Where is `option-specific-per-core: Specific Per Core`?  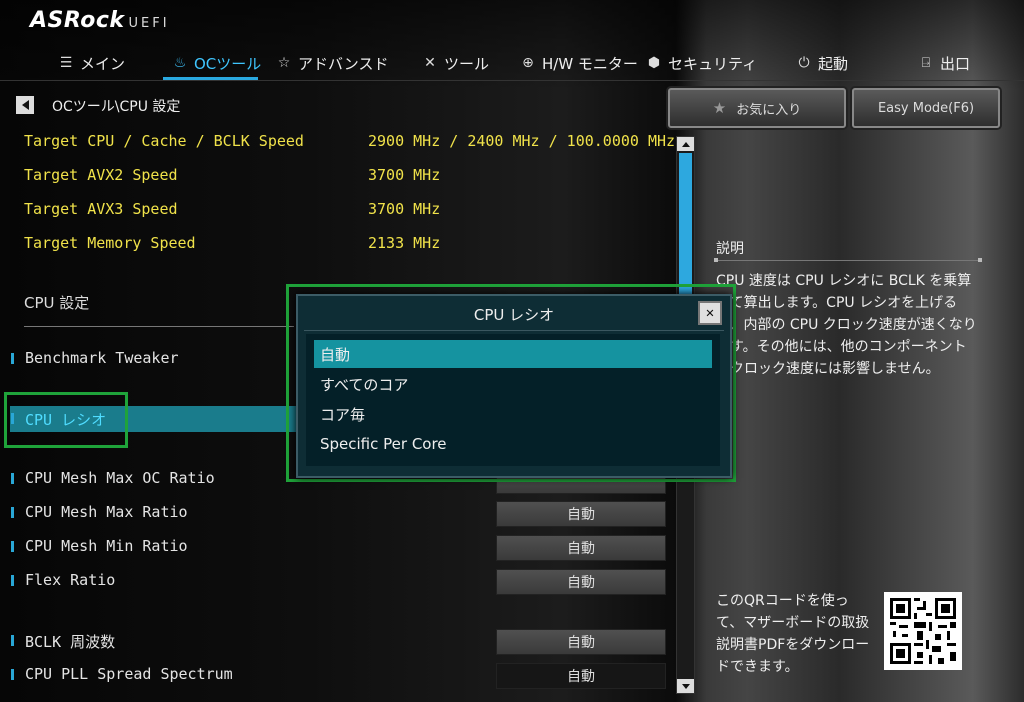
option-specific-per-core: Specific Per Core is located at coordinates (513, 444).